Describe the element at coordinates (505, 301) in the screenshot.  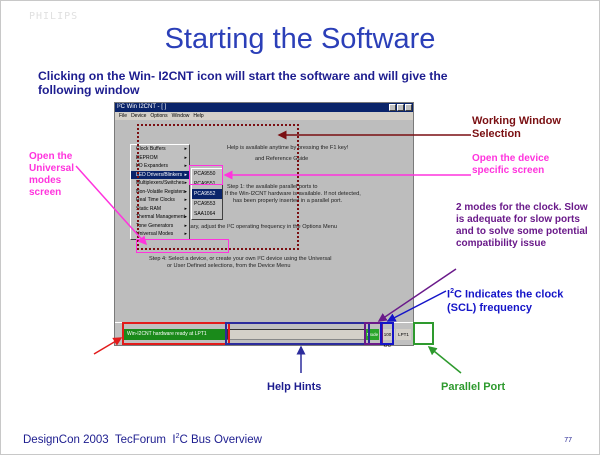
I see `i2c-frequency-label: I2C Indicates the clock (SCL) frequency` at that location.